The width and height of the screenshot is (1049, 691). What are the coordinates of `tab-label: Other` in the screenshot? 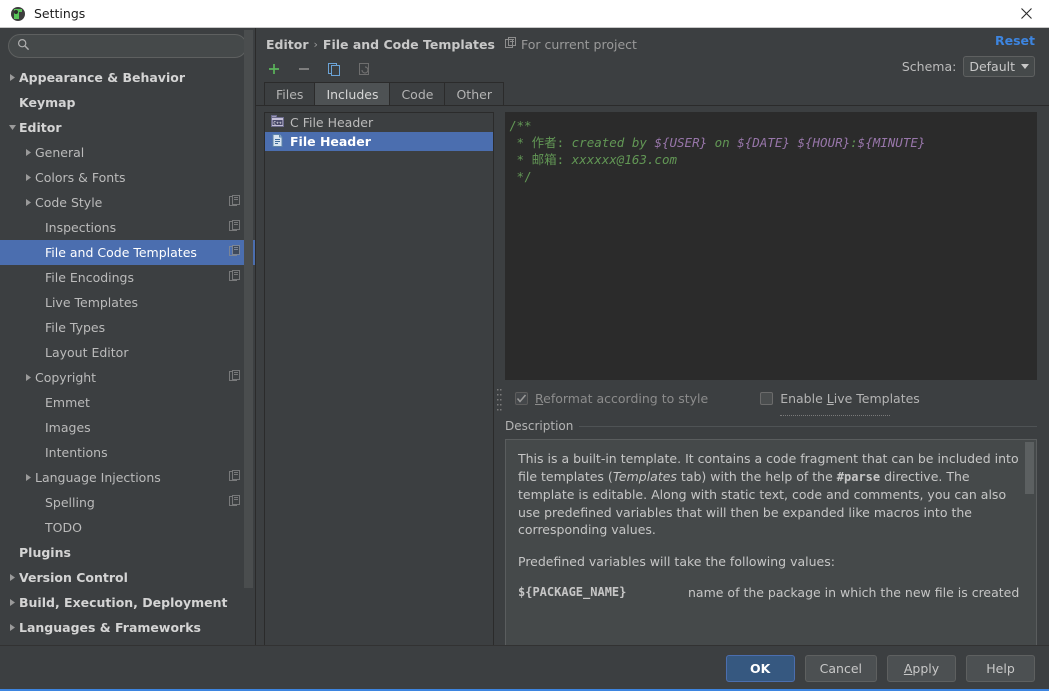 It's located at (474, 94).